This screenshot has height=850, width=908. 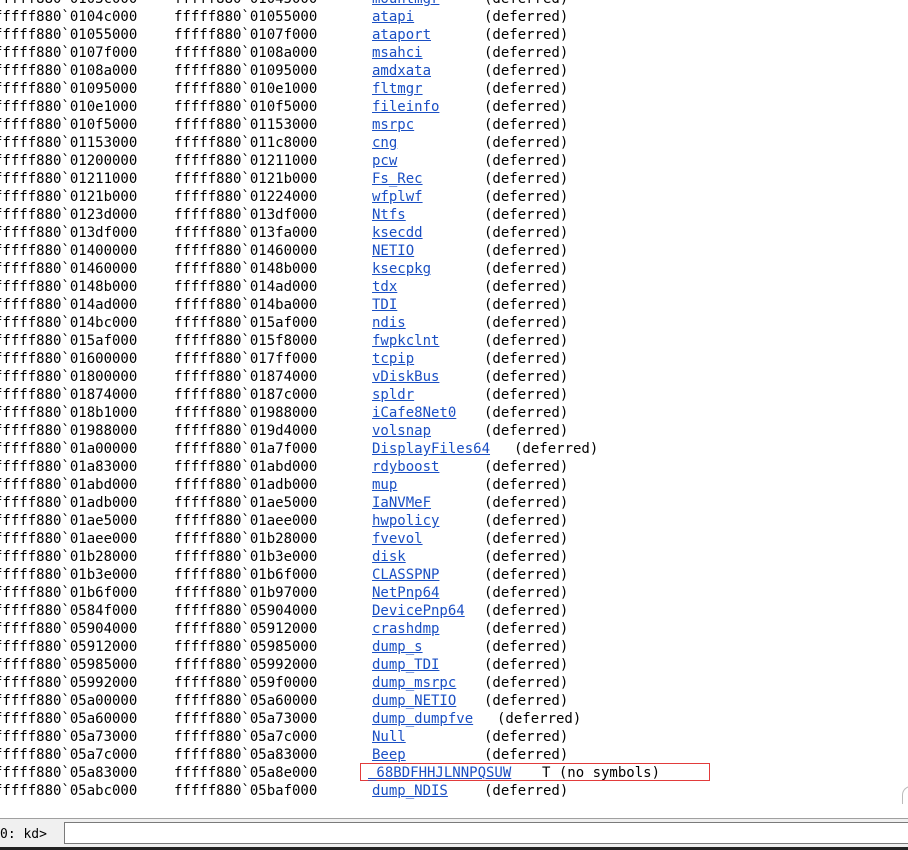 What do you see at coordinates (393, 359) in the screenshot?
I see `module-name-link: tcpip` at bounding box center [393, 359].